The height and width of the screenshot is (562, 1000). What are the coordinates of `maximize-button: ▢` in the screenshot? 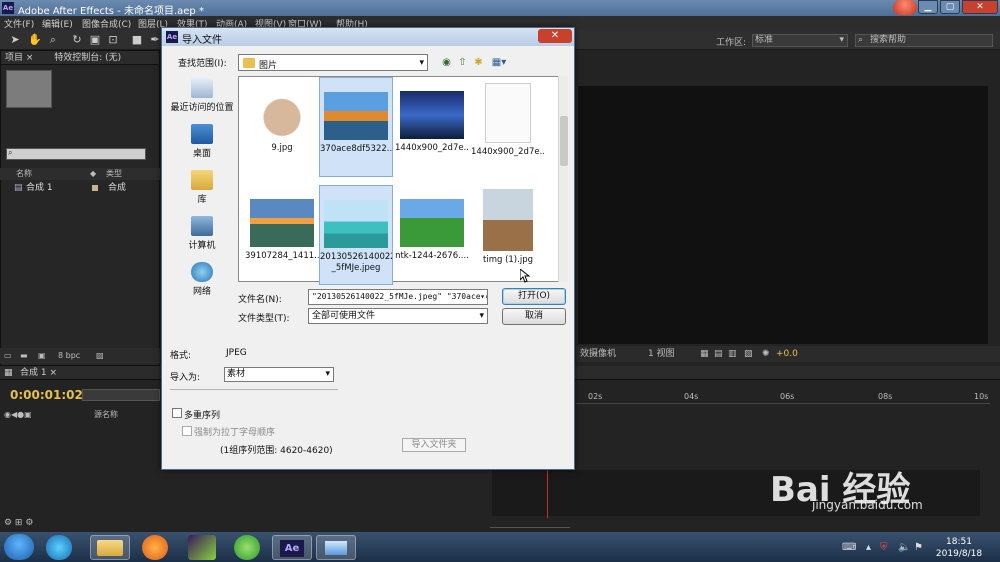 It's located at (950, 7).